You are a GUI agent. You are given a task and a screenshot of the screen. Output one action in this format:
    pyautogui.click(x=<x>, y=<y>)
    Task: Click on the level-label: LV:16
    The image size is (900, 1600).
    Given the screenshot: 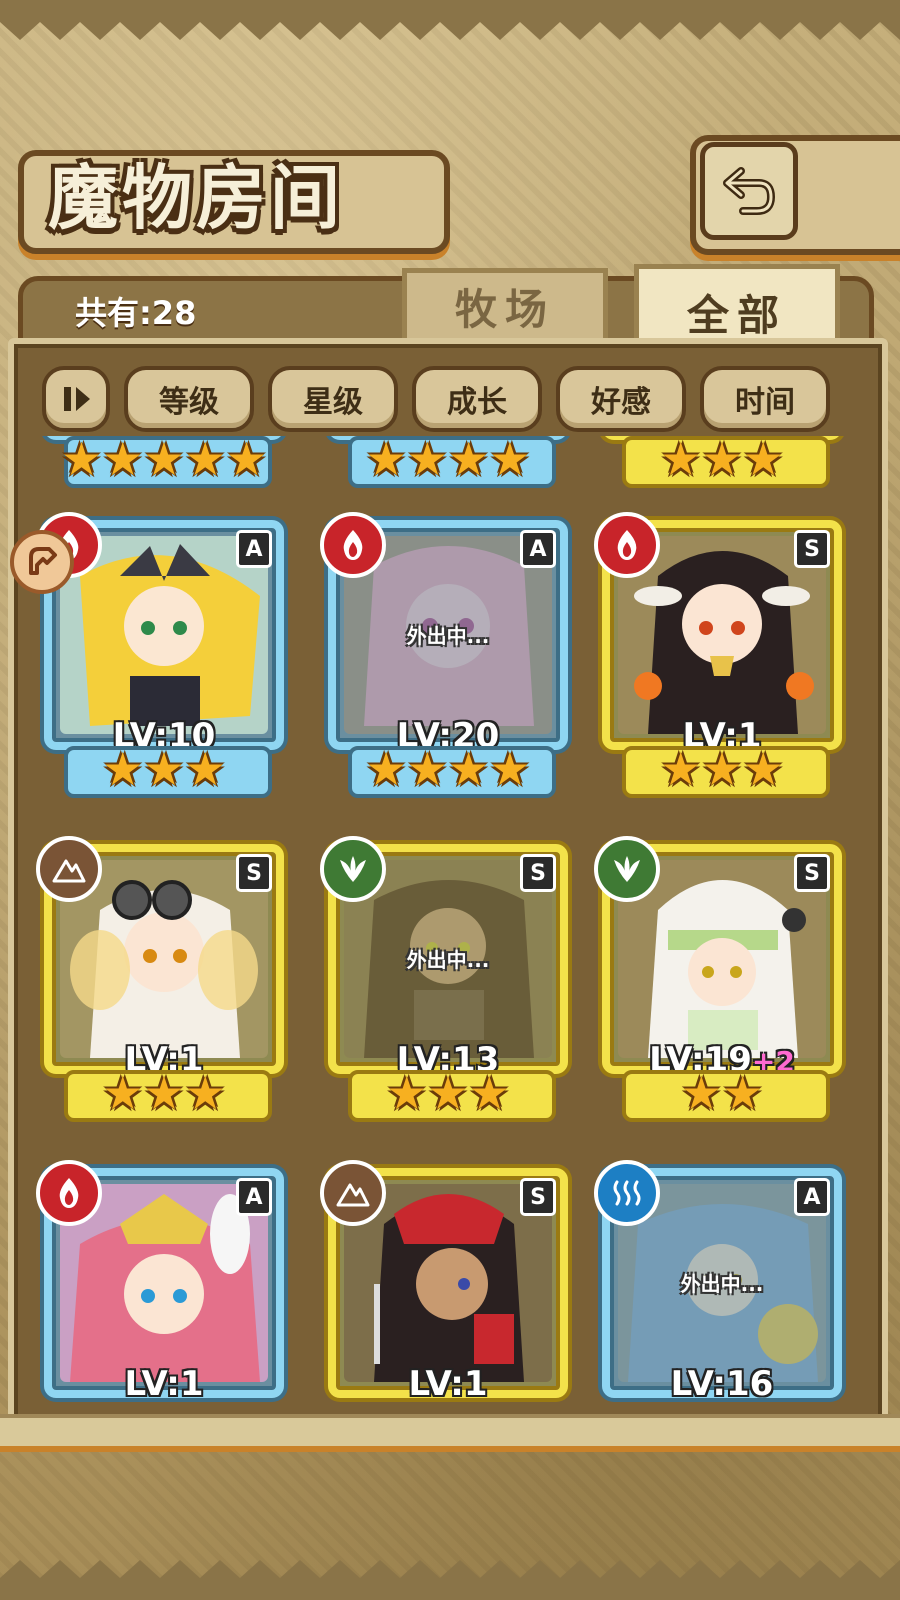 What is the action you would take?
    pyautogui.click(x=722, y=1383)
    